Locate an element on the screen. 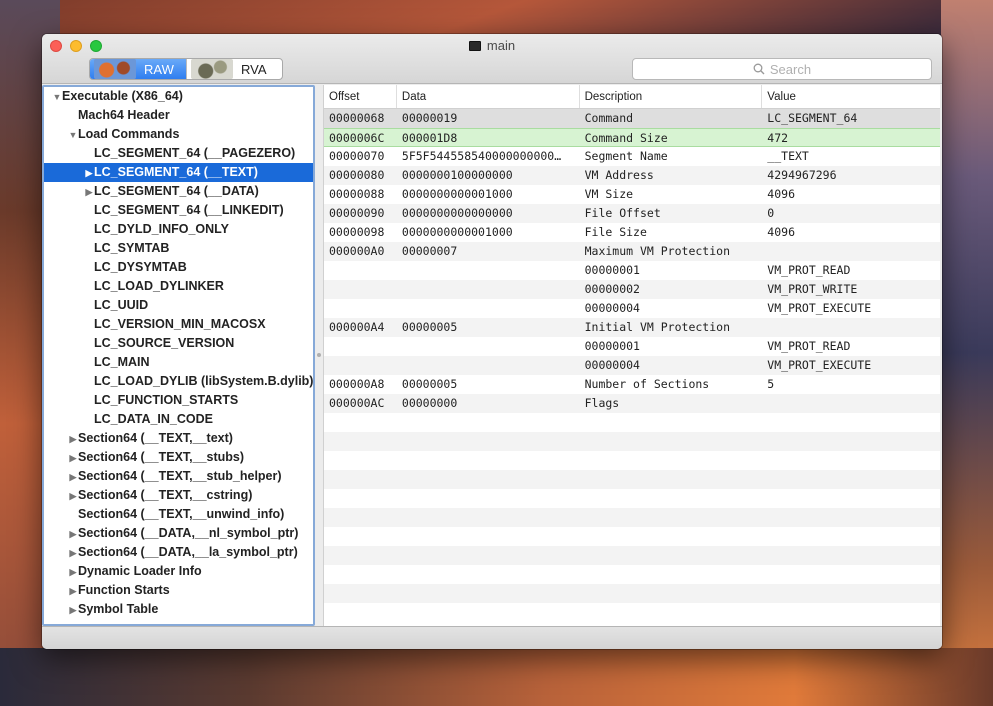 The height and width of the screenshot is (706, 993). tree-item: ▶ Section64 (__TEXT,__text) is located at coordinates (178, 438).